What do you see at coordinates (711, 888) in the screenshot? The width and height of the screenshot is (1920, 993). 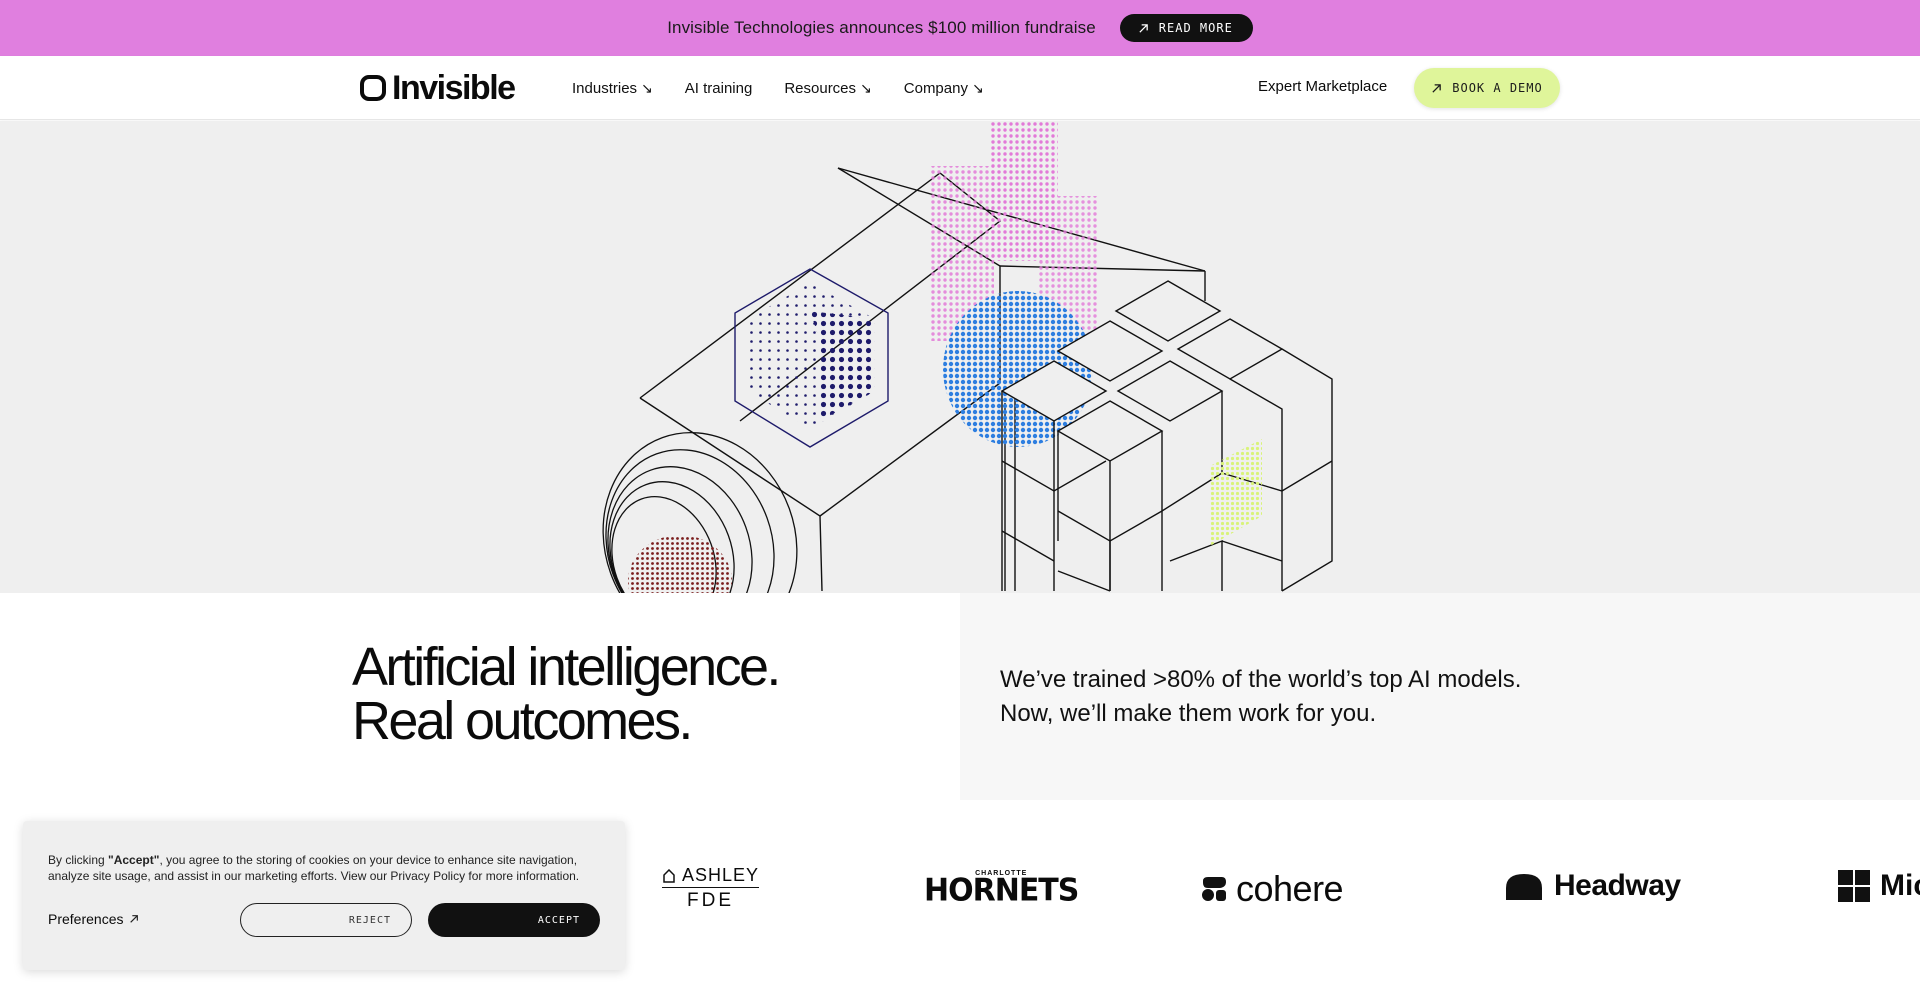 I see `ashley-logo: ASHLEY FDE` at bounding box center [711, 888].